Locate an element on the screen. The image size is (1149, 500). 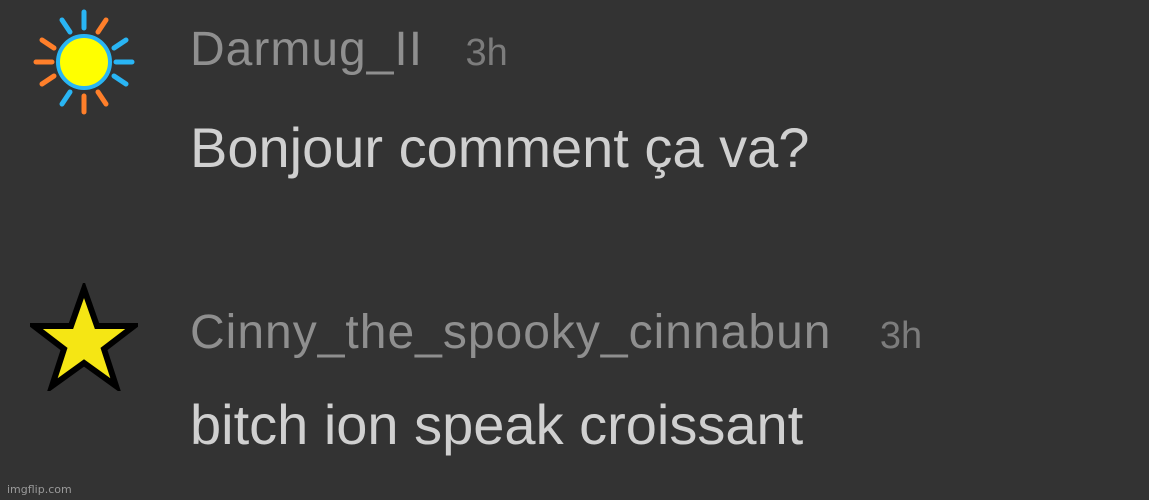
username: Cinny_the_spooky_cinnabun is located at coordinates (510, 332).